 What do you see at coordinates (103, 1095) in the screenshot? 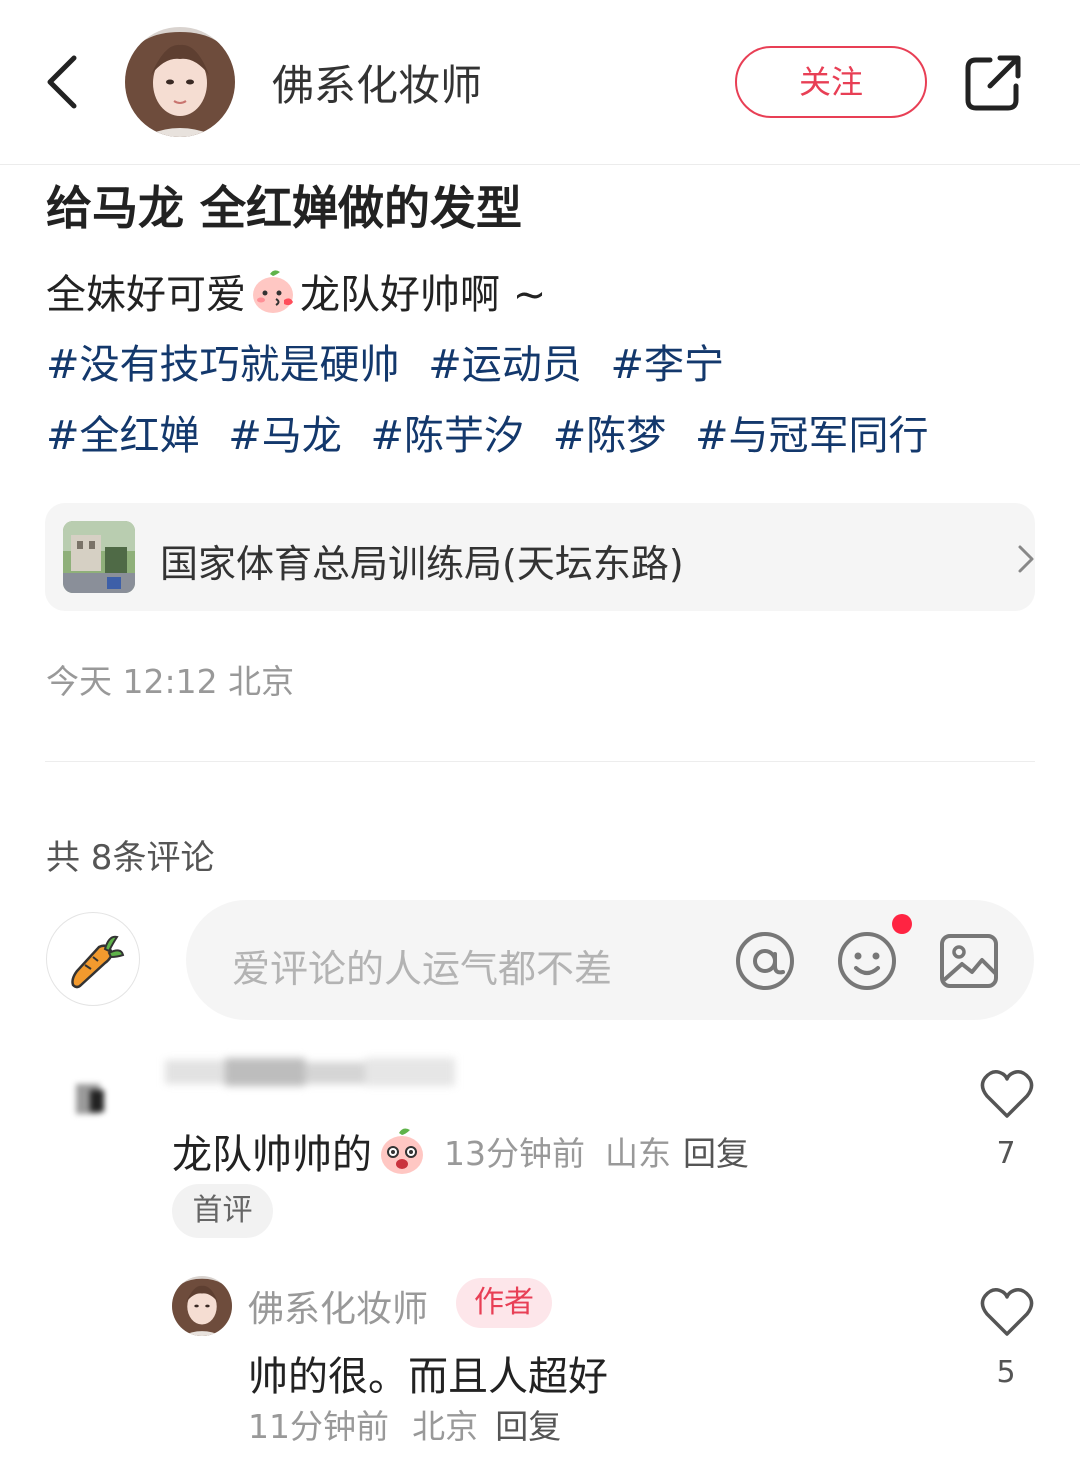
I see `commenter-avatar` at bounding box center [103, 1095].